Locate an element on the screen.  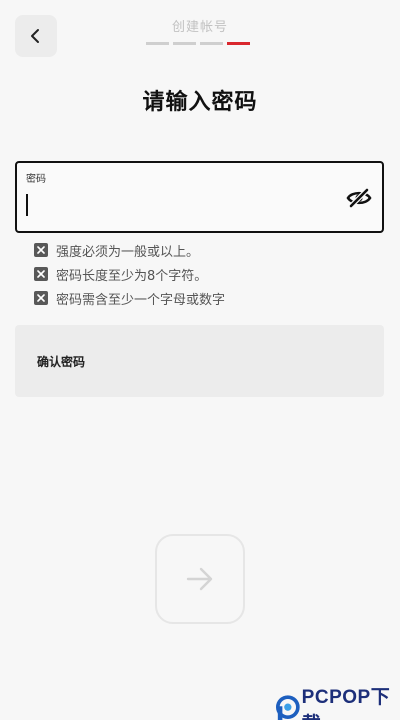
requirement-item: 密码长度至少为8个字符。 is located at coordinates (129, 275).